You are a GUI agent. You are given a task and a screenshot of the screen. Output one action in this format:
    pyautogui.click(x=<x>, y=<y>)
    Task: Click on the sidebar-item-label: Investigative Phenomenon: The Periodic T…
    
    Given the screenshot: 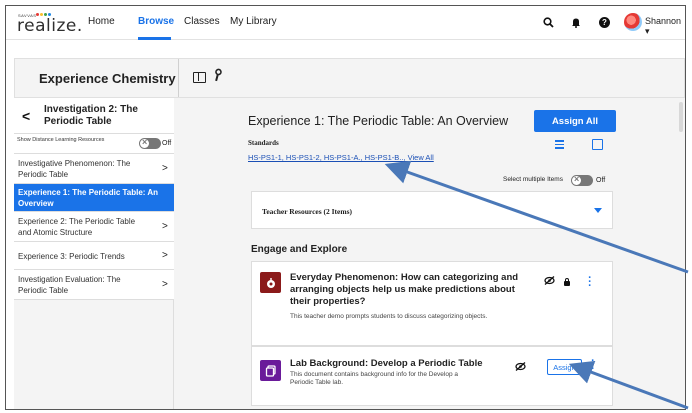 What is the action you would take?
    pyautogui.click(x=74, y=169)
    